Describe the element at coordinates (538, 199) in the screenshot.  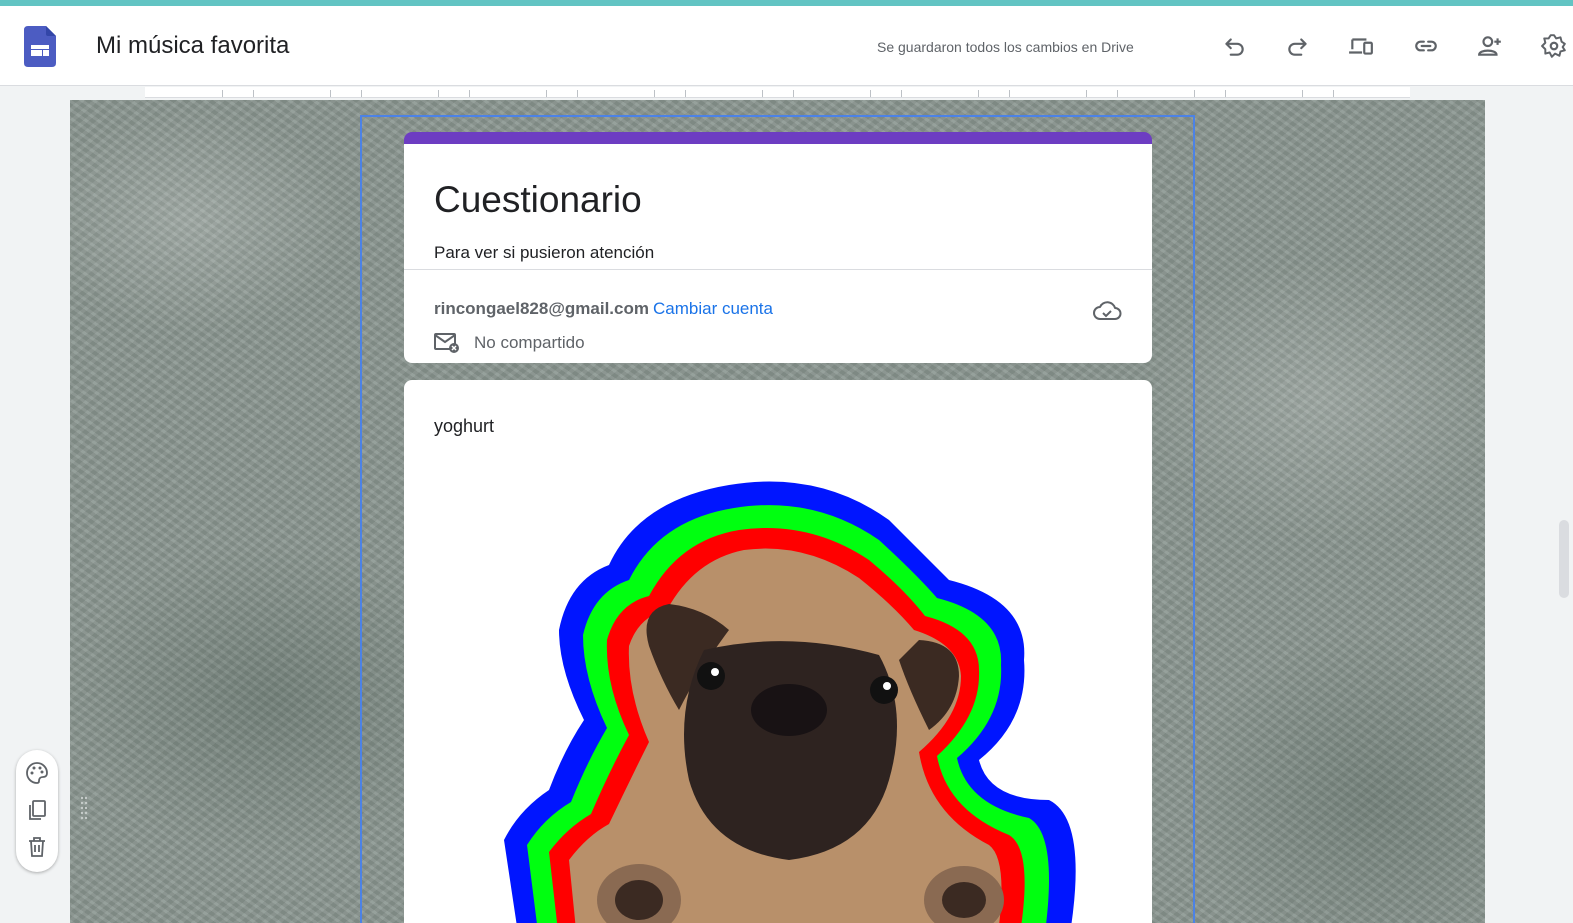
I see `form-title: Cuestionario` at that location.